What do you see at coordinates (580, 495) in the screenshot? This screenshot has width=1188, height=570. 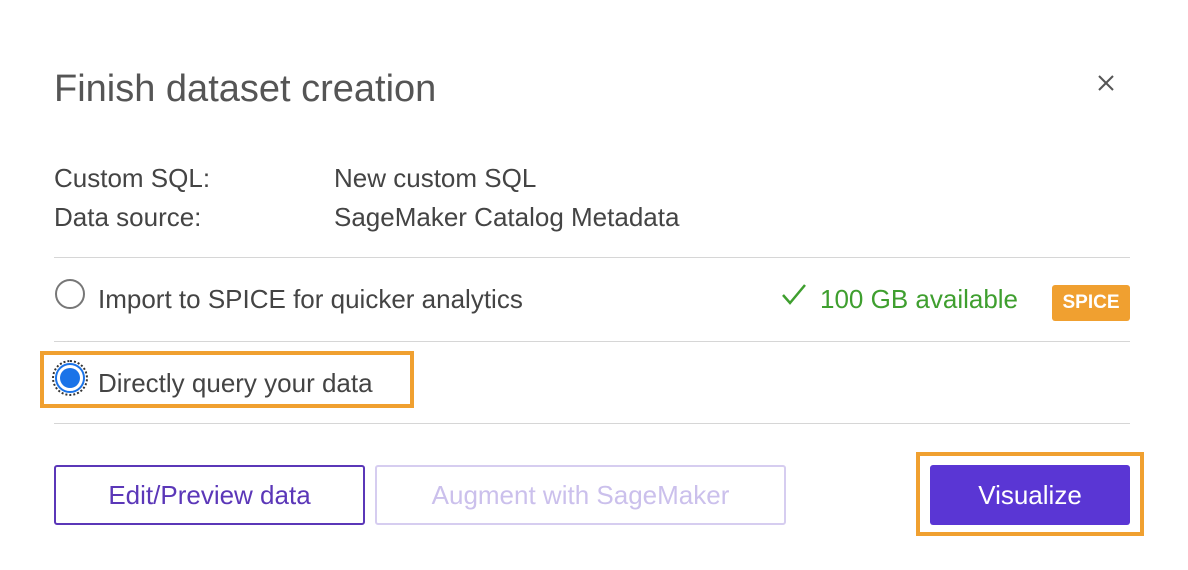 I see `augment-sagemaker-button: Augment with SageMaker` at bounding box center [580, 495].